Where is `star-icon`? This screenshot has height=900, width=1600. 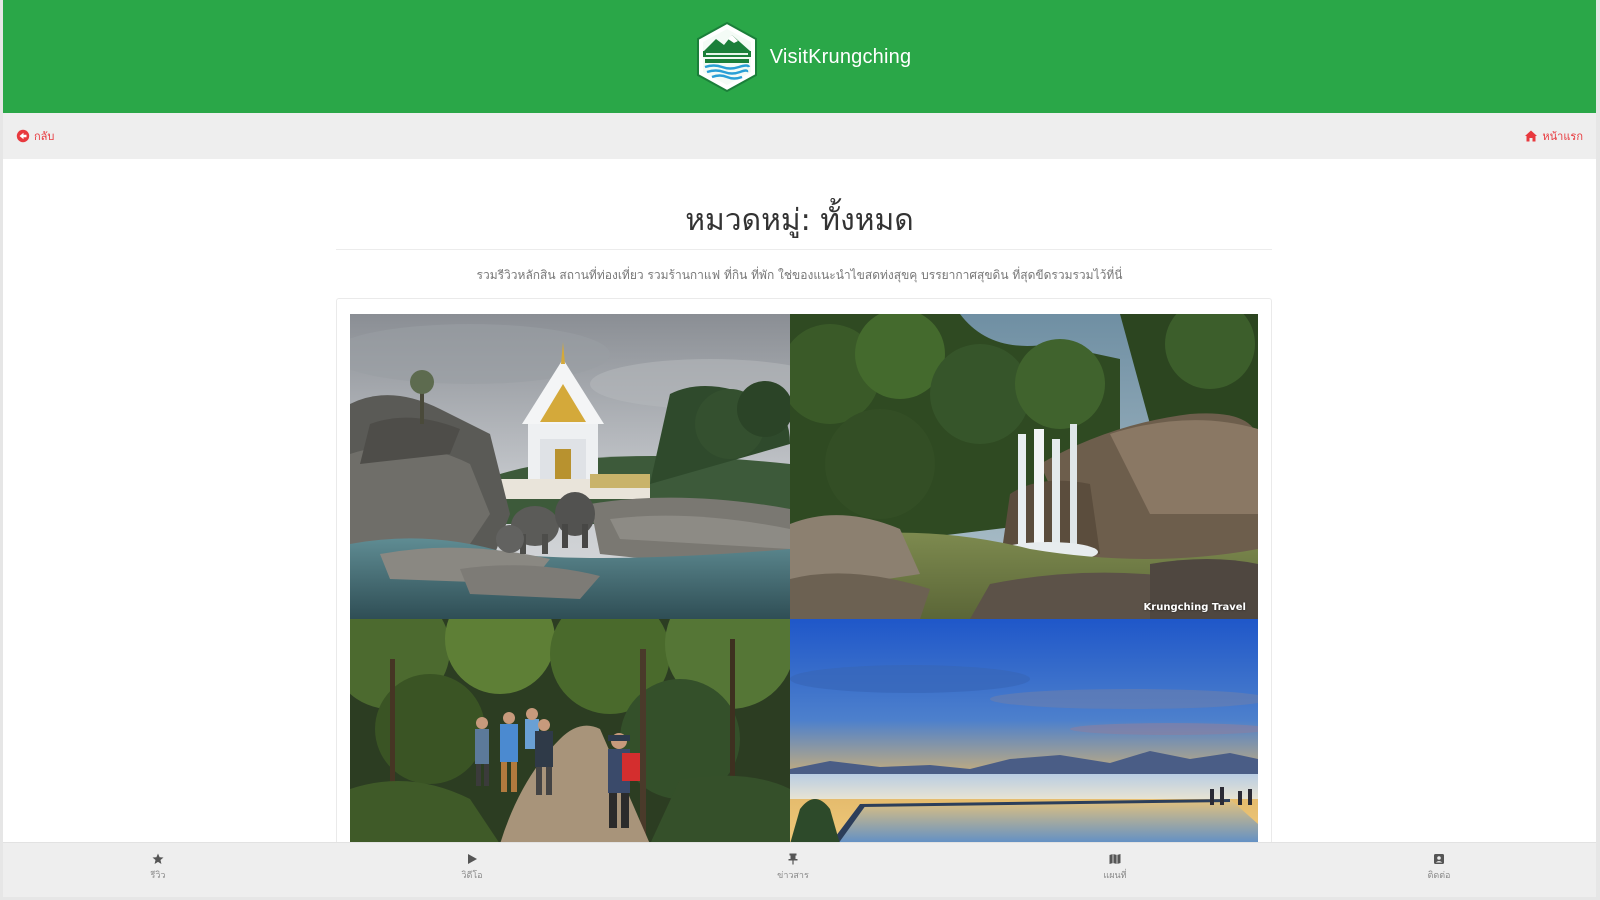 star-icon is located at coordinates (158, 858).